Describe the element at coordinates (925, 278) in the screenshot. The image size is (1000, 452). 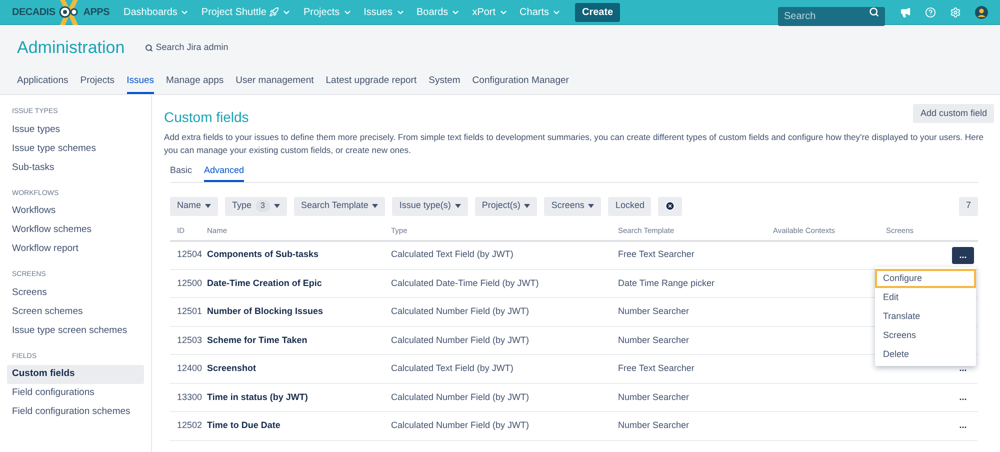
I see `menu-item: Configure` at that location.